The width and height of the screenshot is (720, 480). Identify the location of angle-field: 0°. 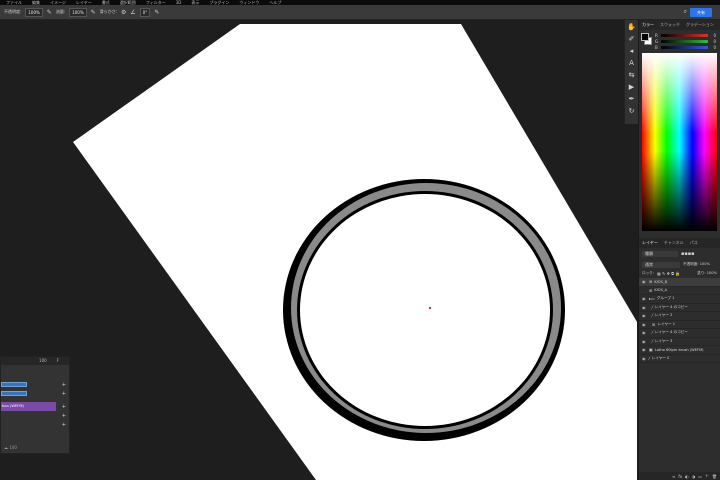
(145, 12).